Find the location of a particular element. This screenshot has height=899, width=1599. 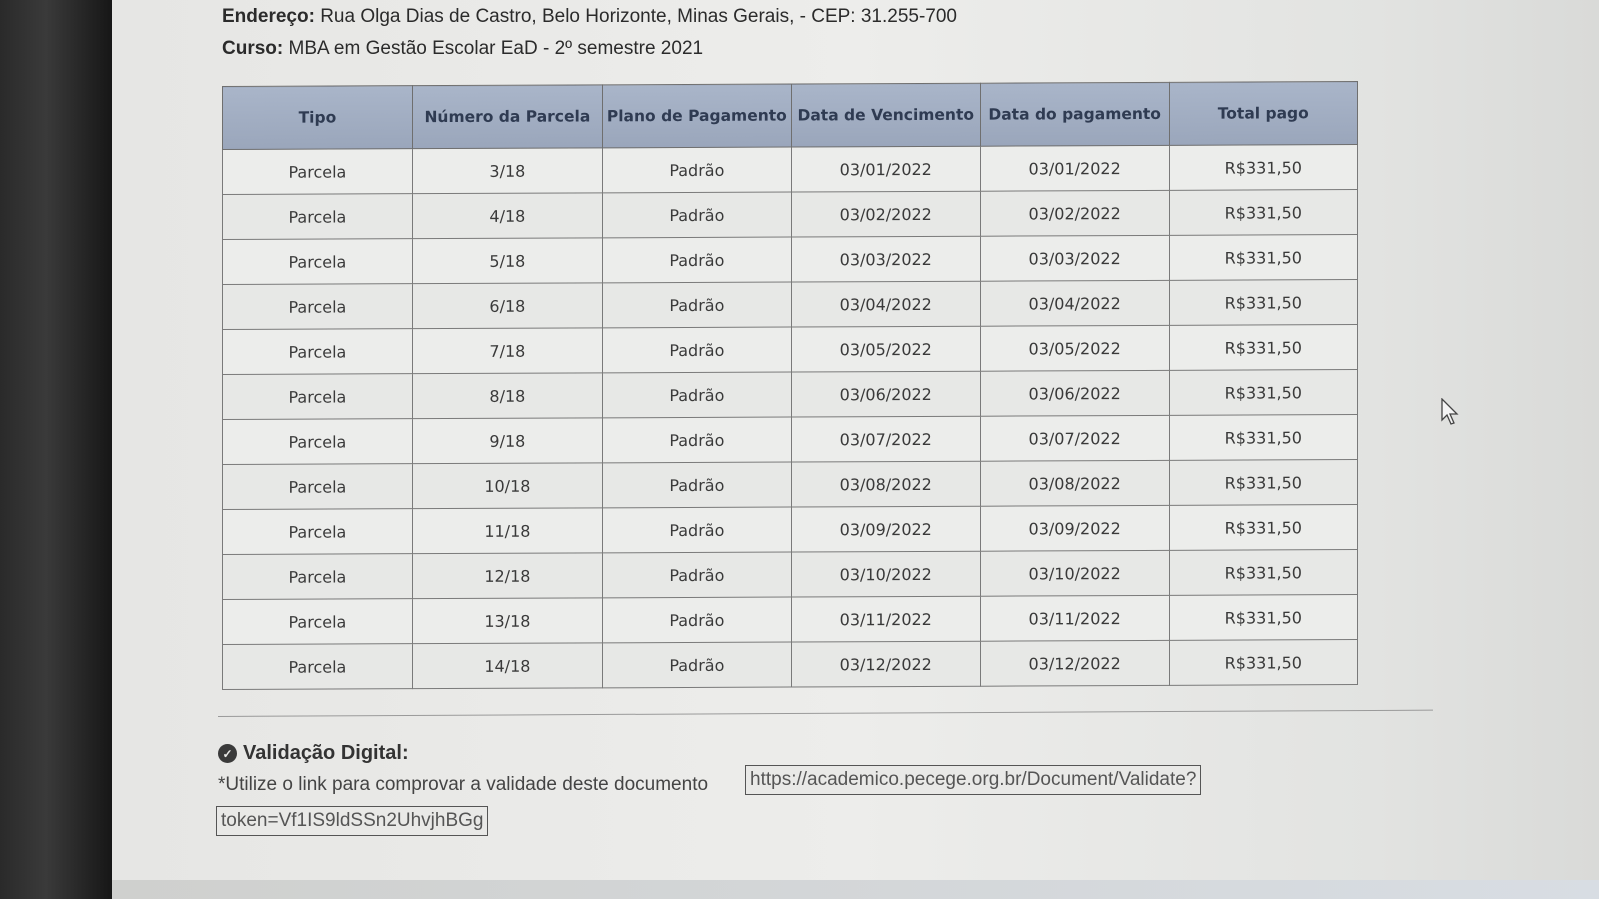

cell-pagamento: 03/01/2022 is located at coordinates (1075, 168).